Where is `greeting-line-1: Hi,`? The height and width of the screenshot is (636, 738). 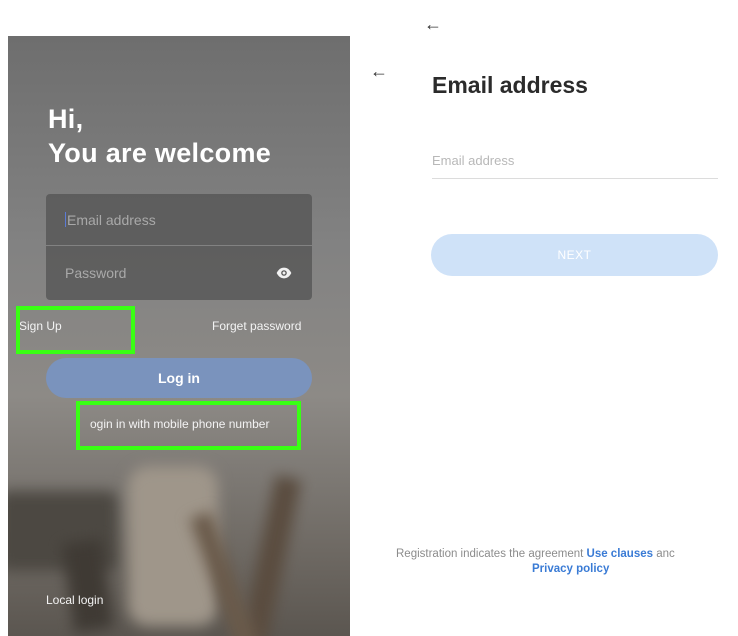 greeting-line-1: Hi, is located at coordinates (66, 119).